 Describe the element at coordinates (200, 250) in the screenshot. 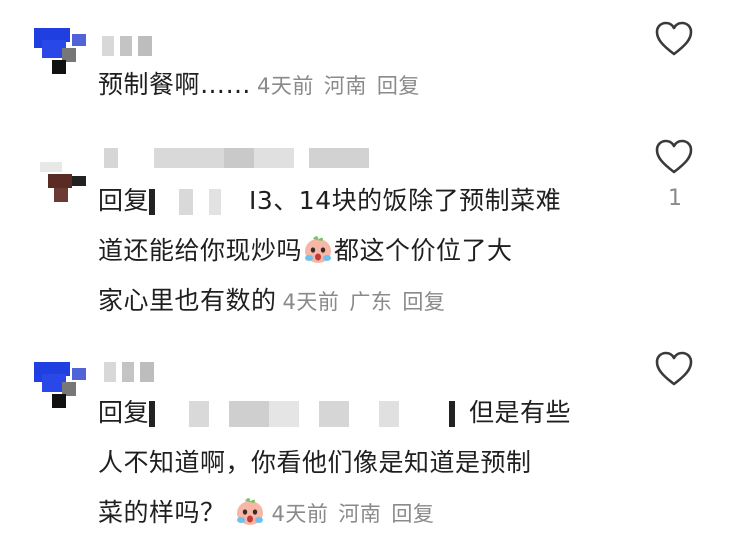

I see `comment-content: 道还能给你现炒吗` at that location.